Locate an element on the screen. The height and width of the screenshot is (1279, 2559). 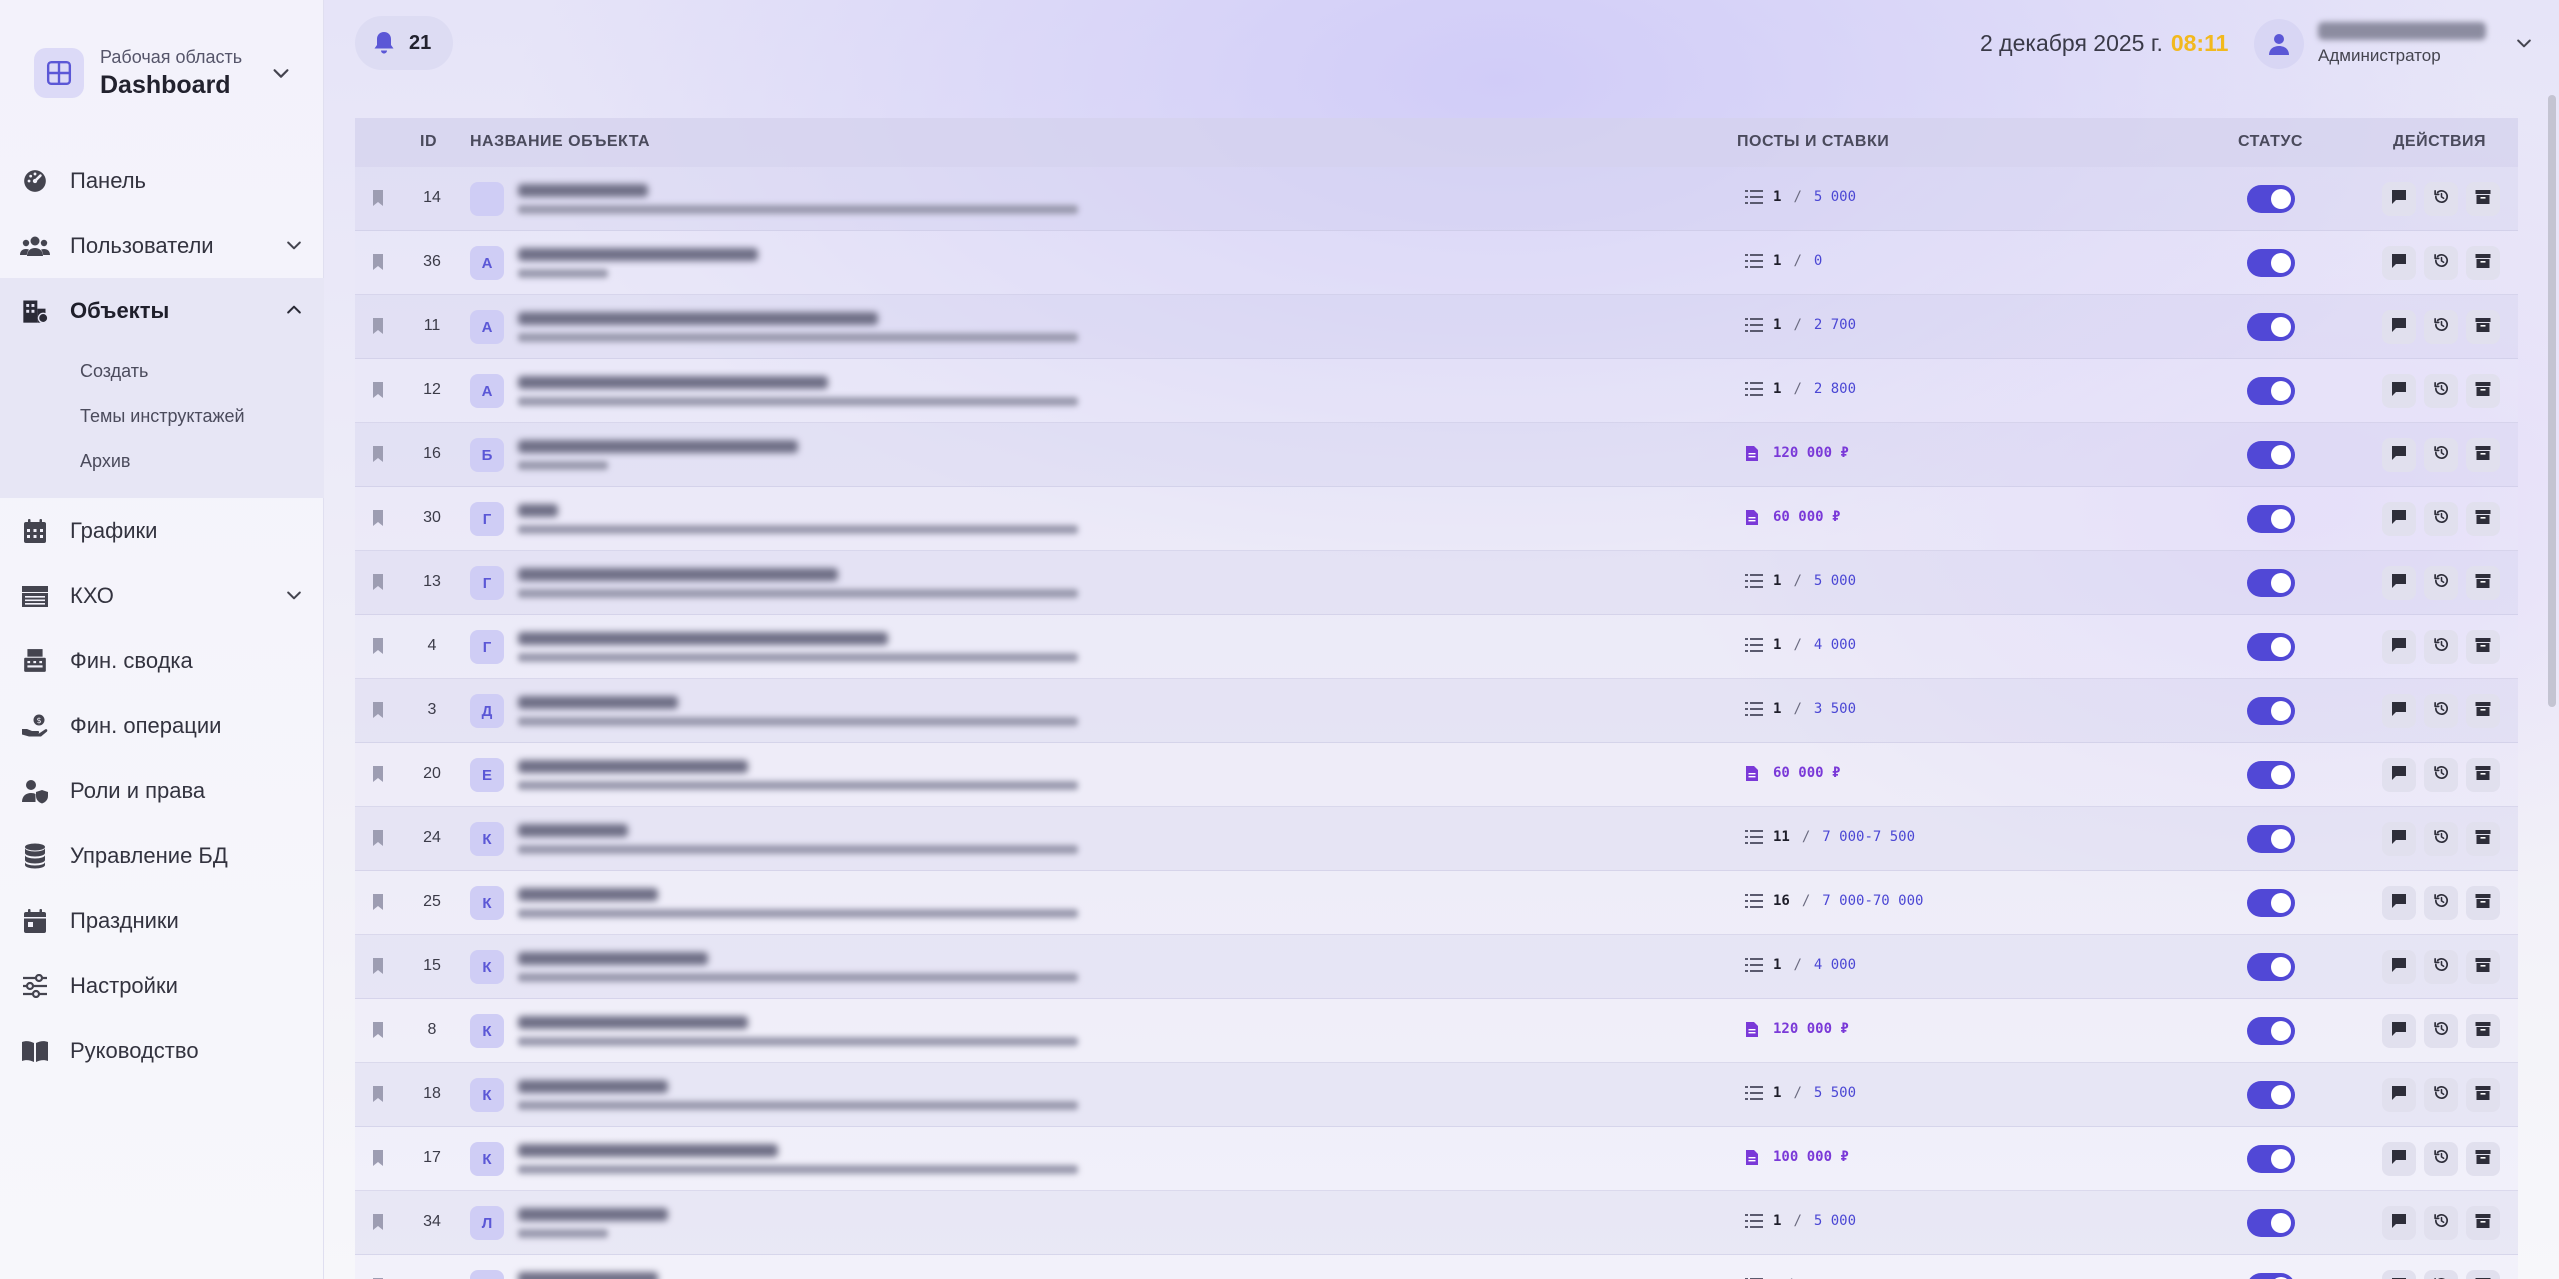
column-header-name: НАЗВАНИЕ ОБЪЕКТА is located at coordinates (560, 142).